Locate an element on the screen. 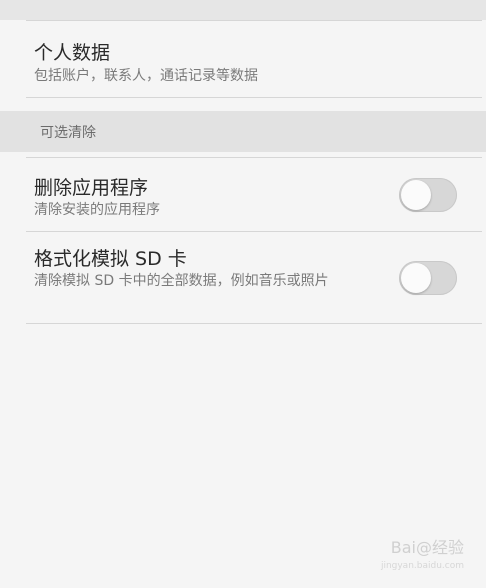  baidu-watermark: Bai@经验 jingyan.baidu.com is located at coordinates (422, 557).